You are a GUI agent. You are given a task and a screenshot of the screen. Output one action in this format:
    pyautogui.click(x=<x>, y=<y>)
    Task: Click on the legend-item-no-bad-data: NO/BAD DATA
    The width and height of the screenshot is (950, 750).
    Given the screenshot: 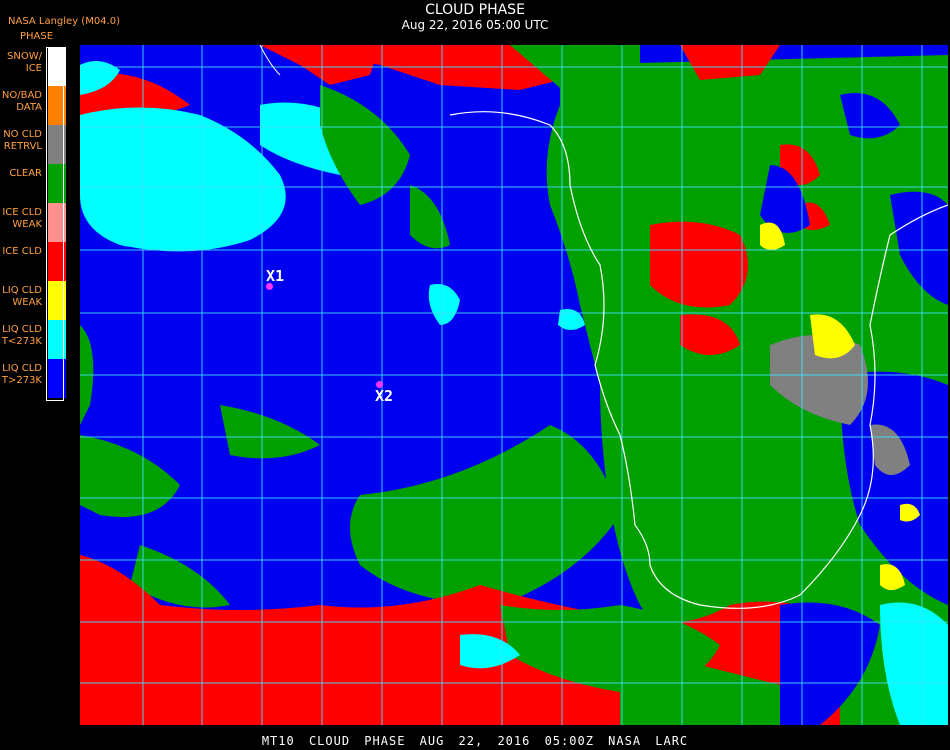 What is the action you would take?
    pyautogui.click(x=33, y=105)
    